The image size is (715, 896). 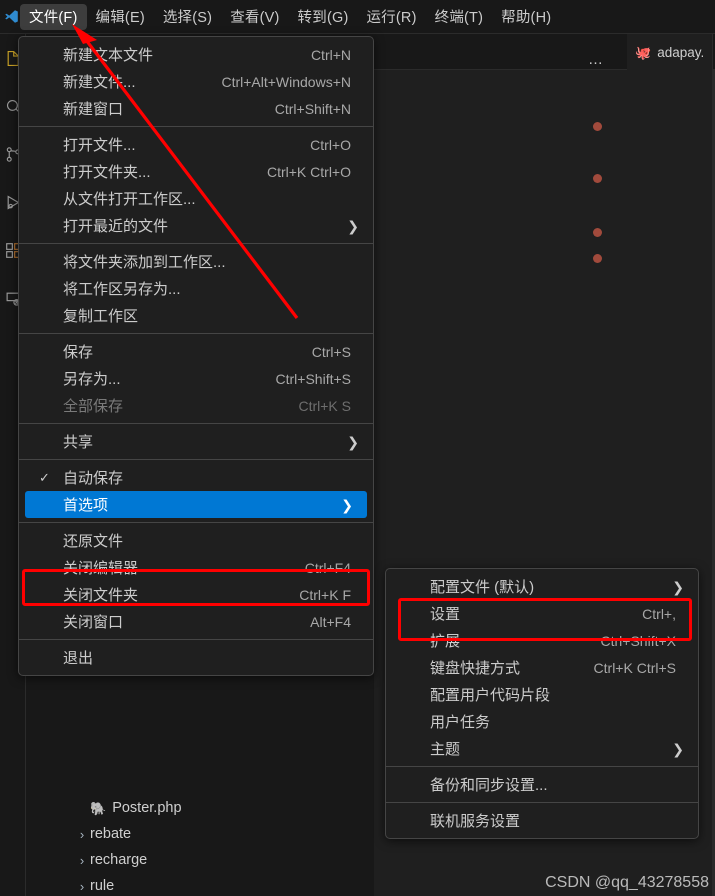 I want to click on menu-item: 配置用户代码片段, so click(x=542, y=694).